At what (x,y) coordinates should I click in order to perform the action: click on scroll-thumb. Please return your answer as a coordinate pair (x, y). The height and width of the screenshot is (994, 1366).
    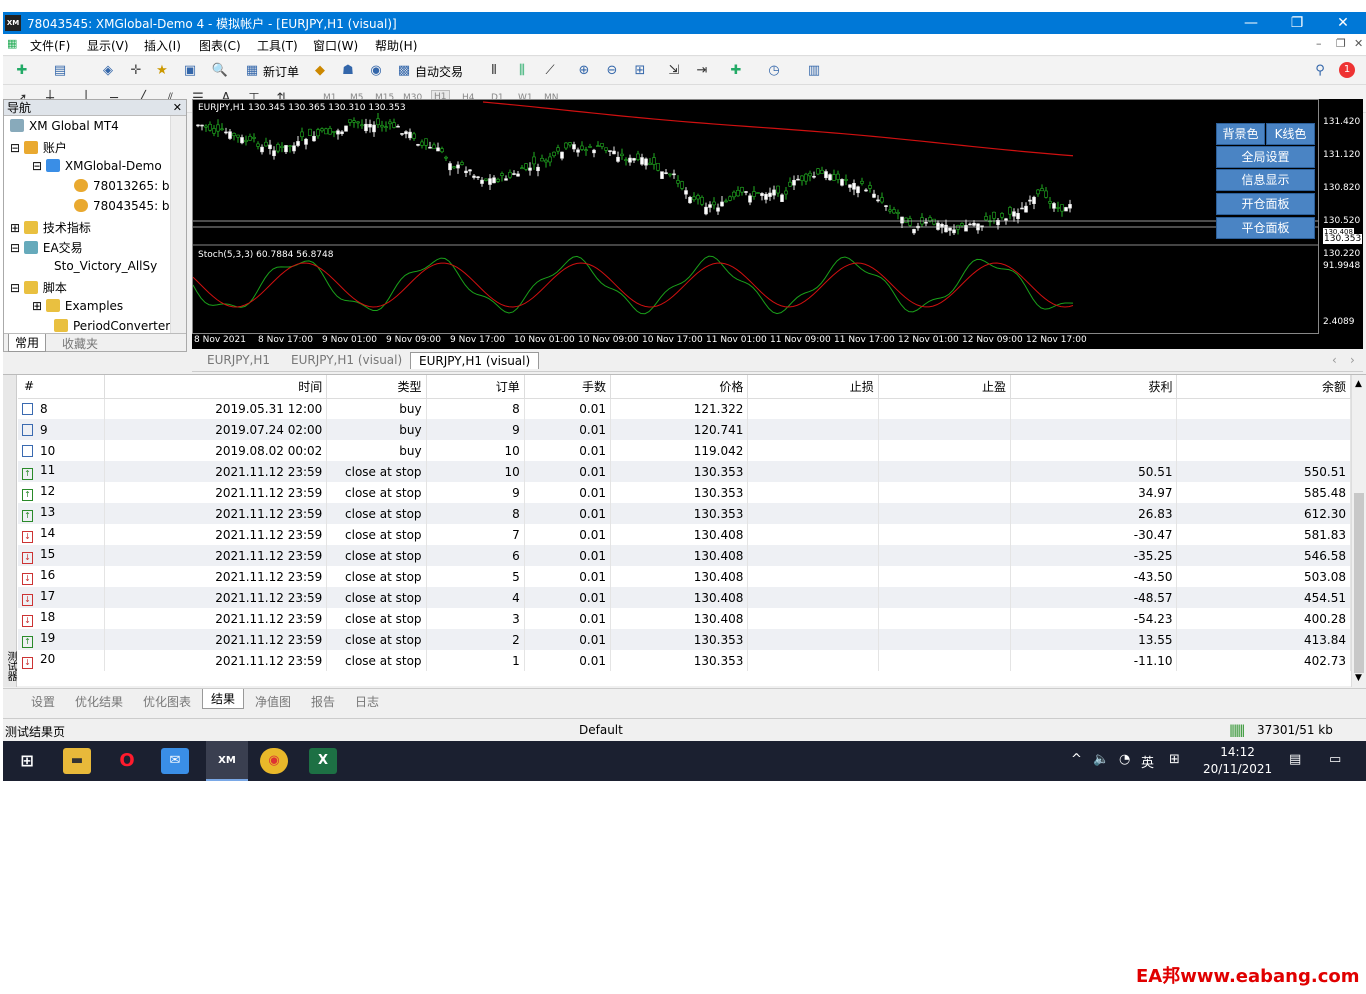
    Looking at the image, I should click on (1359, 583).